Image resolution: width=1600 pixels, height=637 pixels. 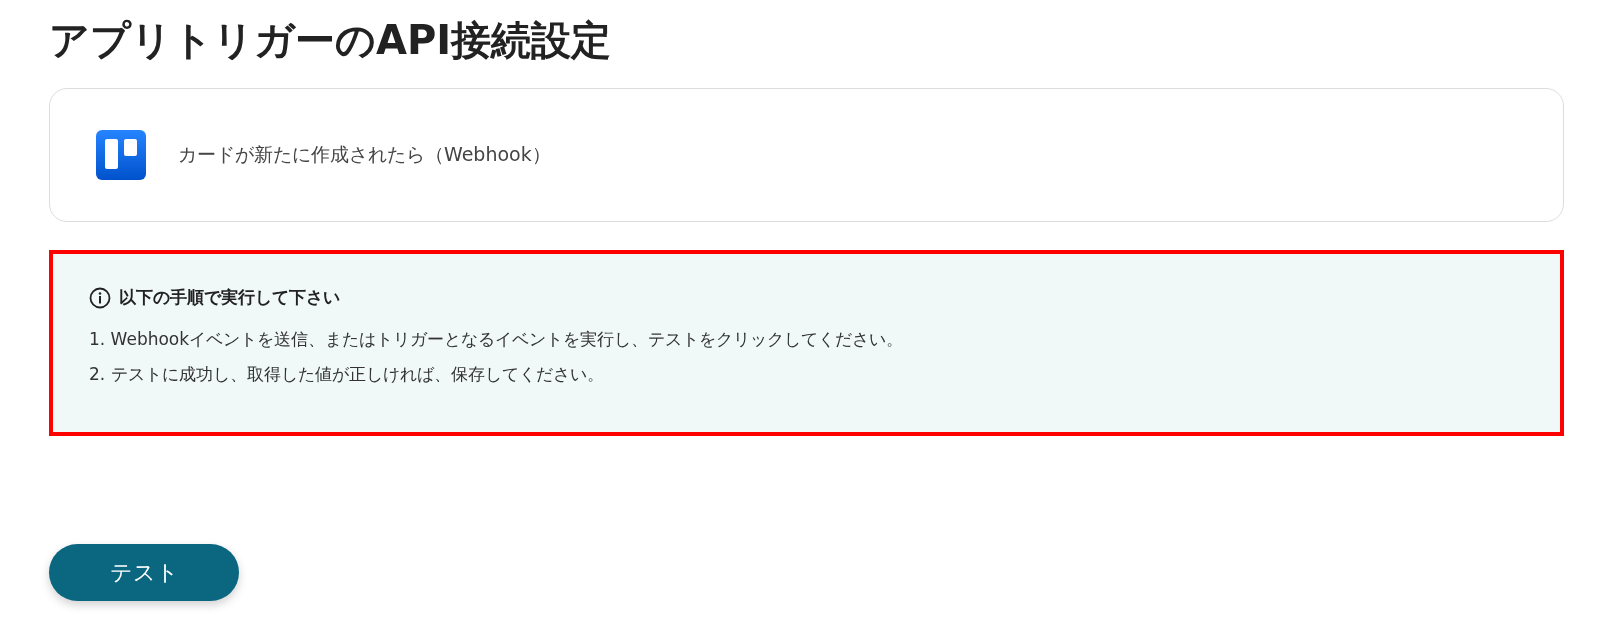 What do you see at coordinates (229, 297) in the screenshot?
I see `instructions-heading: 以下の手順で実行して下さい` at bounding box center [229, 297].